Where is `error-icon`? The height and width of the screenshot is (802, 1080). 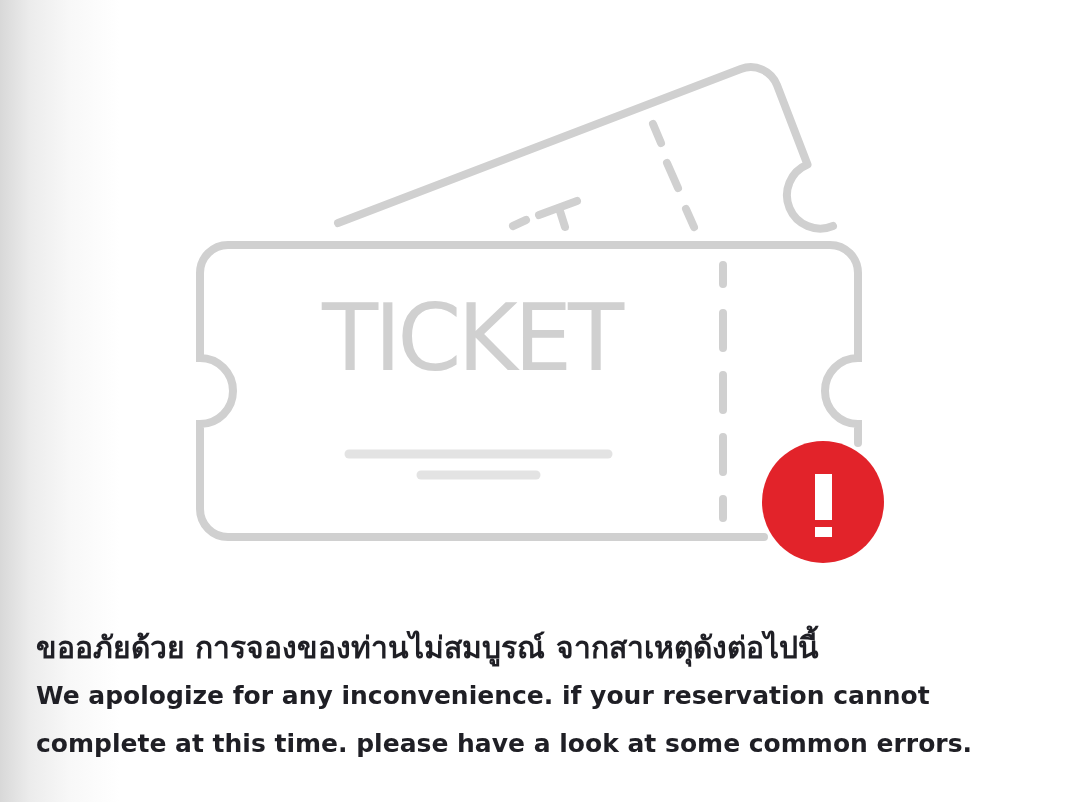 error-icon is located at coordinates (823, 502).